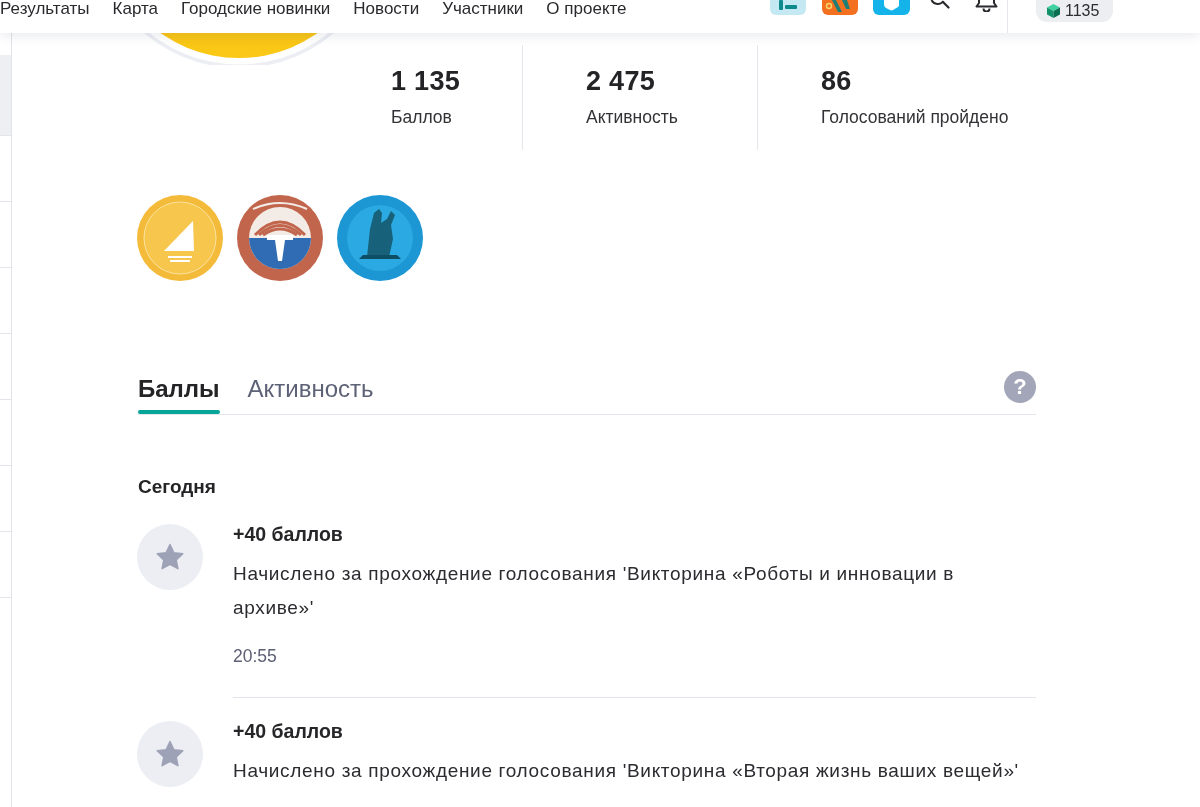 This screenshot has height=807, width=1200. Describe the element at coordinates (626, 771) in the screenshot. I see `points-description: Начислено за прохождение голосования 'Викторина «Вторая жизнь ваших вещей»'` at that location.